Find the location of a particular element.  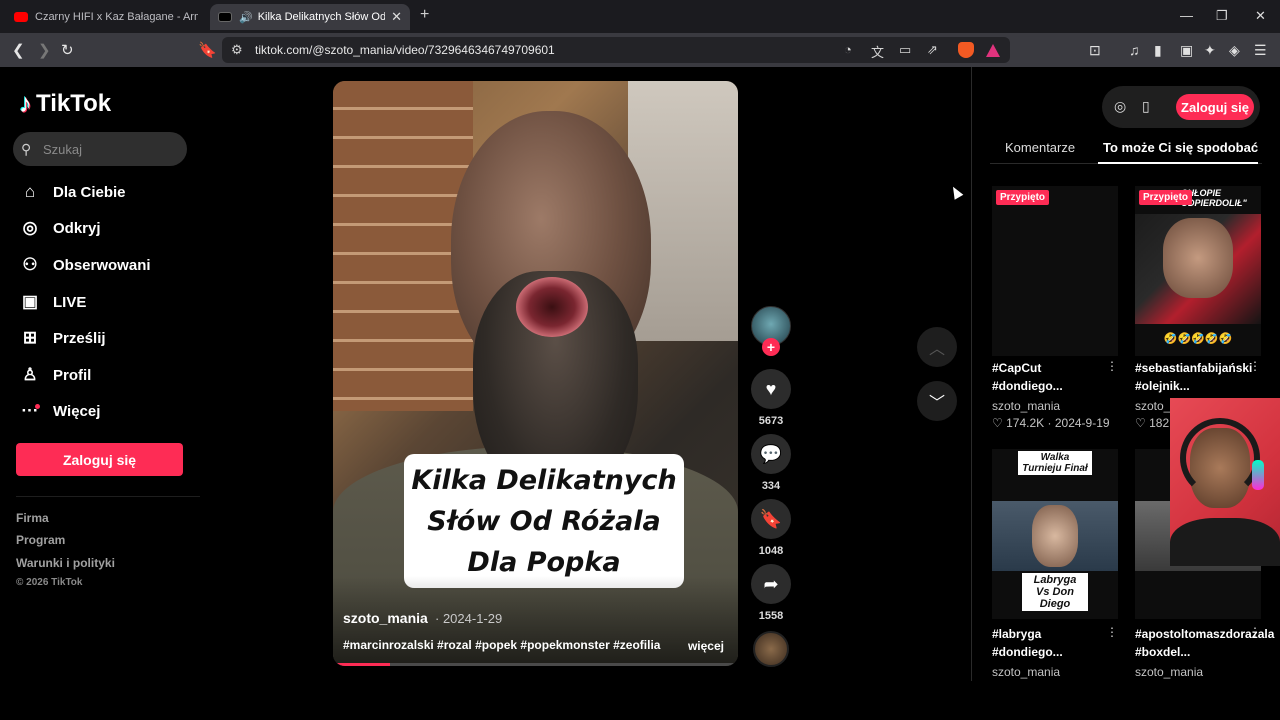

more-link: więcej is located at coordinates (706, 646).